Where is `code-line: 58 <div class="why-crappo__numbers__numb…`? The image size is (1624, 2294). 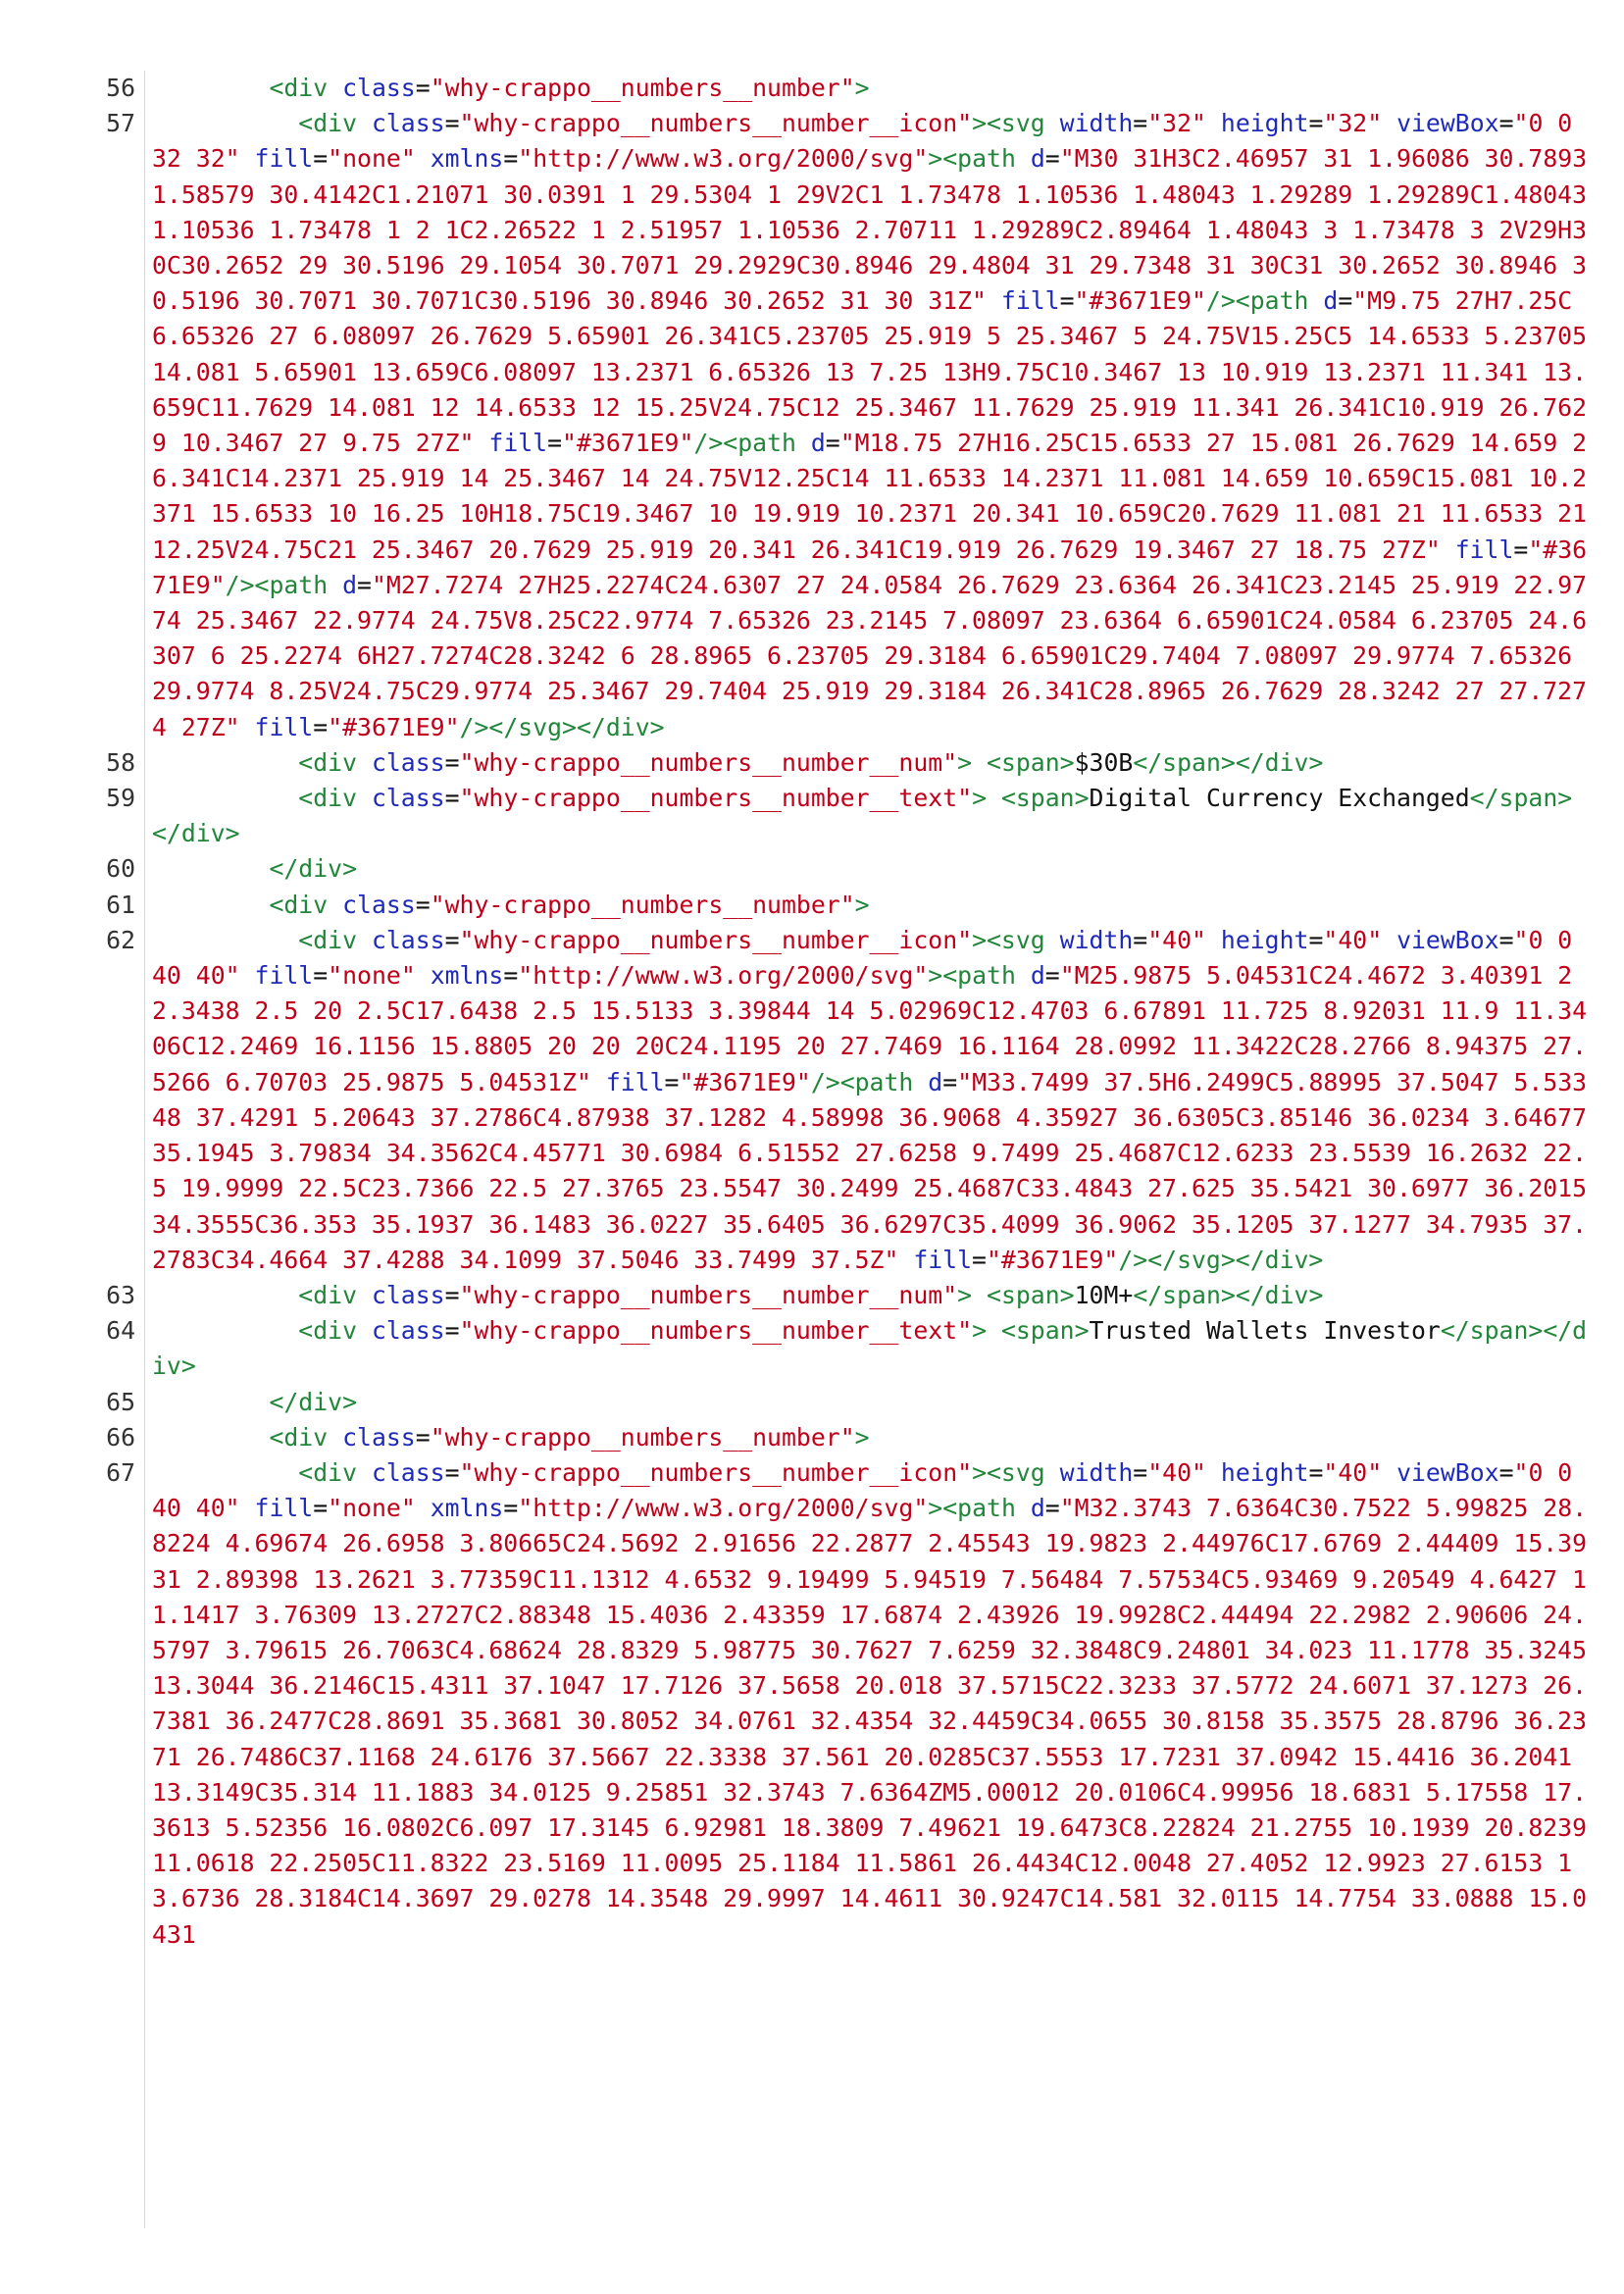
code-line: 58 <div class="why-crappo__numbers__numb… is located at coordinates (812, 763).